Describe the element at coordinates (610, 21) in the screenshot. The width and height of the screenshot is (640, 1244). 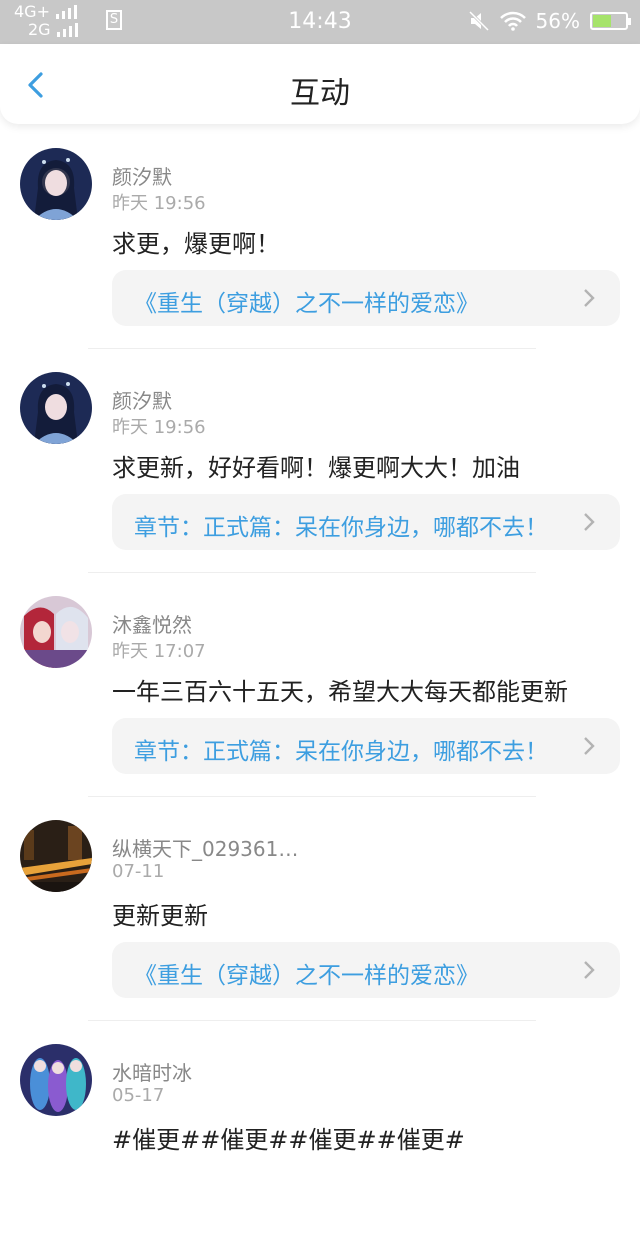
I see `battery-icon` at that location.